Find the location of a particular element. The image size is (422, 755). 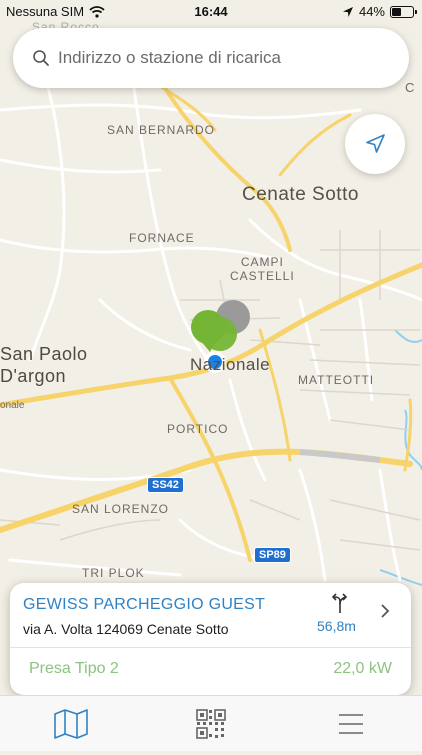

navigation-arrow-icon is located at coordinates (375, 143).